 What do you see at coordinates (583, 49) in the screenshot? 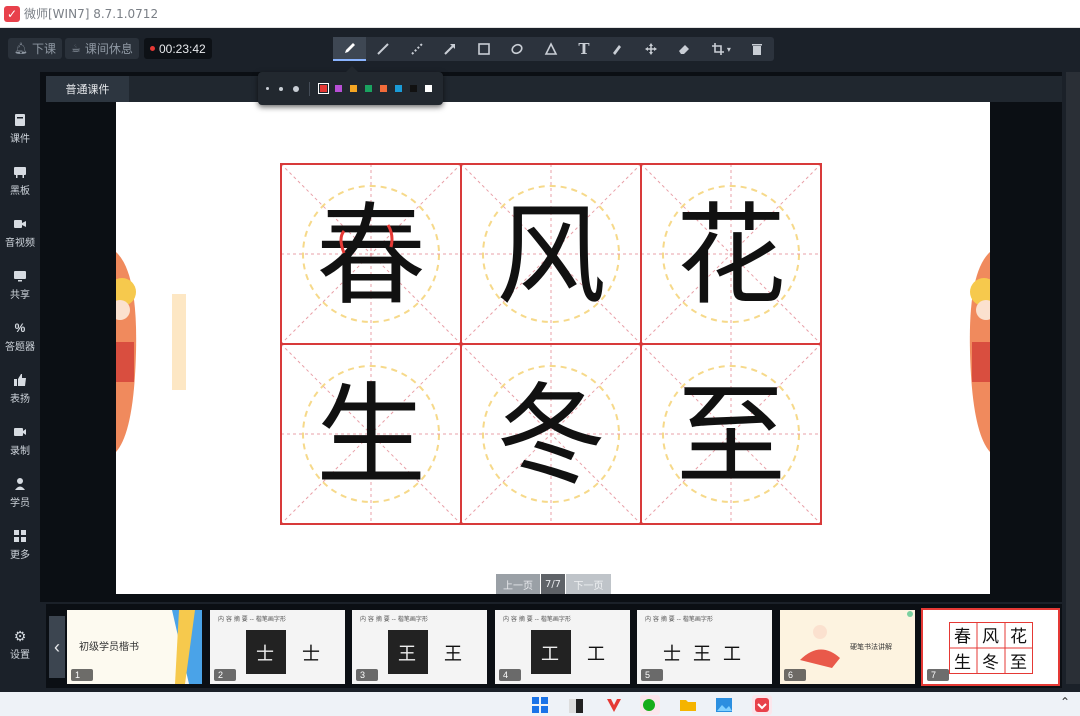
I see `text-tool-button: T` at bounding box center [583, 49].